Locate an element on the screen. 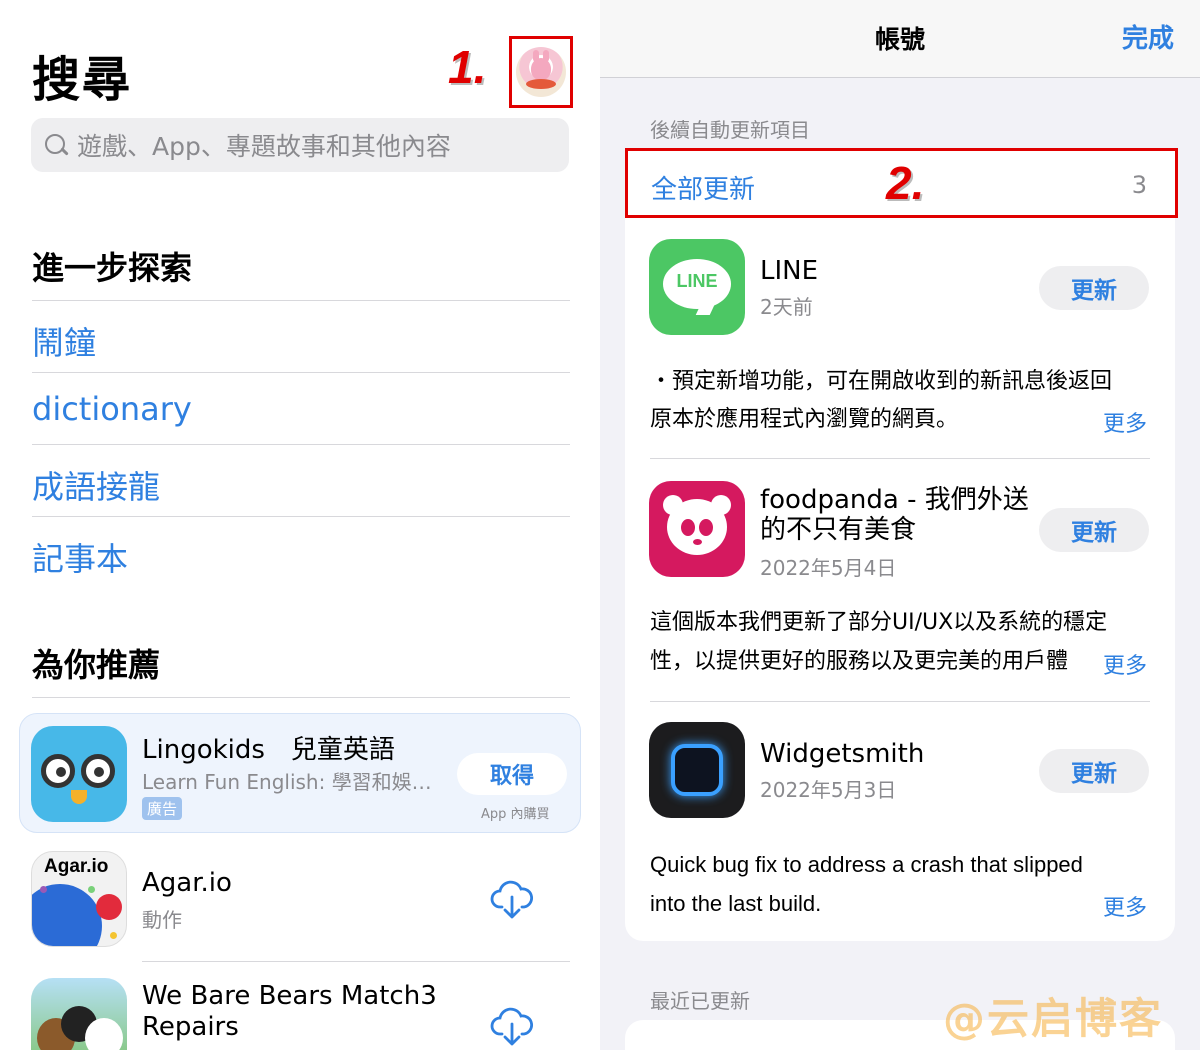 Image resolution: width=1200 pixels, height=1050 pixels. search-placeholder: 遊戲、App、專題故事和其他內容 is located at coordinates (264, 146).